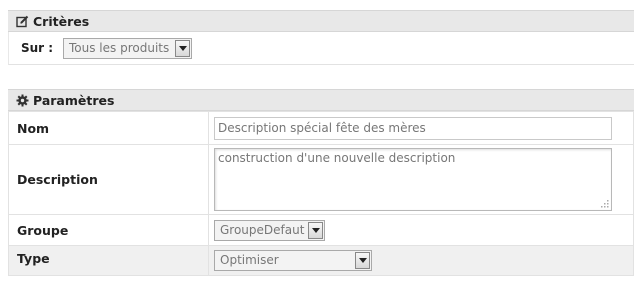 This screenshot has height=289, width=634. What do you see at coordinates (293, 260) in the screenshot?
I see `type-select: Optimiser` at bounding box center [293, 260].